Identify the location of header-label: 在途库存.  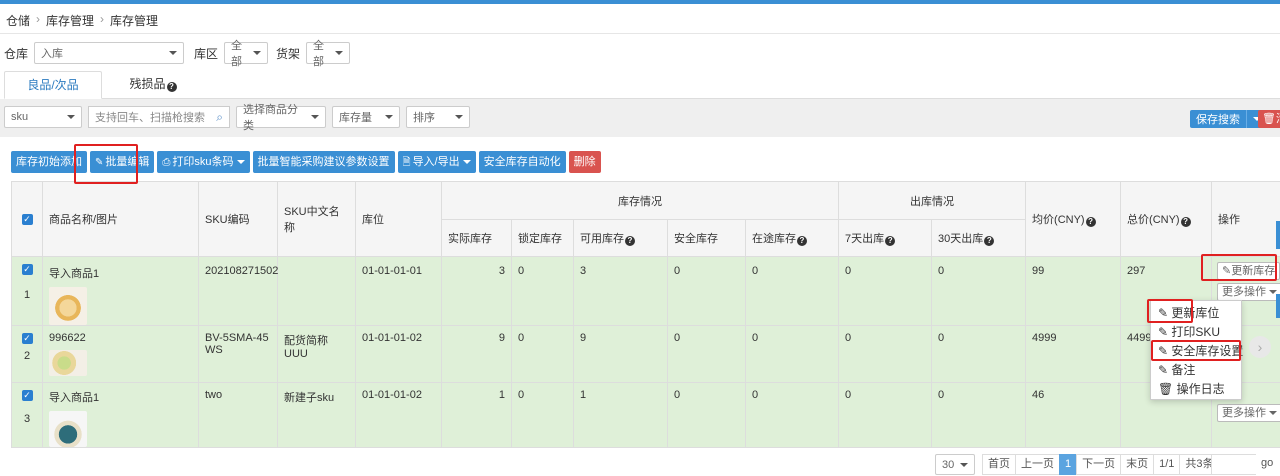
(774, 239).